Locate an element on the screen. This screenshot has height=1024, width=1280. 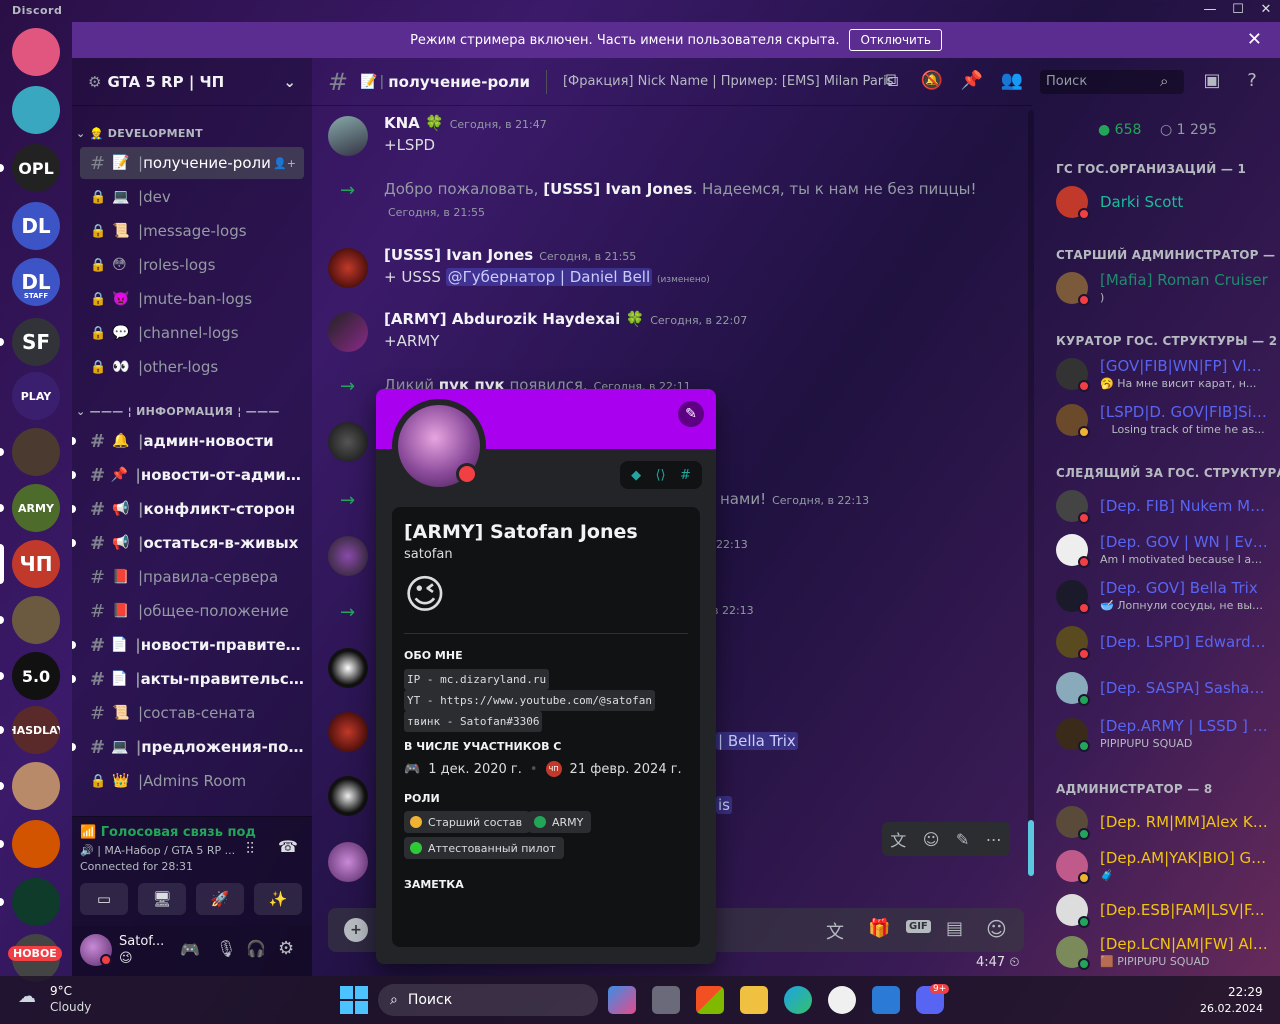
channel-item: 🔒 💬 | channel-logs is located at coordinates (192, 333).